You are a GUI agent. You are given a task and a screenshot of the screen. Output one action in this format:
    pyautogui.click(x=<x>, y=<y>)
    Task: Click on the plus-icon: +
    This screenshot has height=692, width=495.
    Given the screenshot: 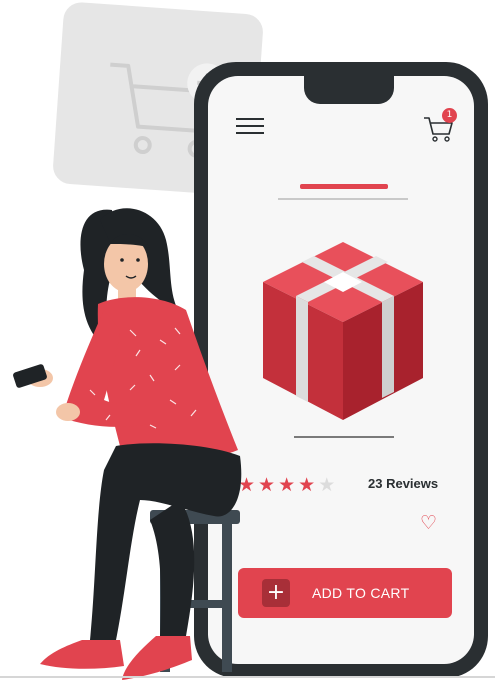 What is the action you would take?
    pyautogui.click(x=276, y=593)
    